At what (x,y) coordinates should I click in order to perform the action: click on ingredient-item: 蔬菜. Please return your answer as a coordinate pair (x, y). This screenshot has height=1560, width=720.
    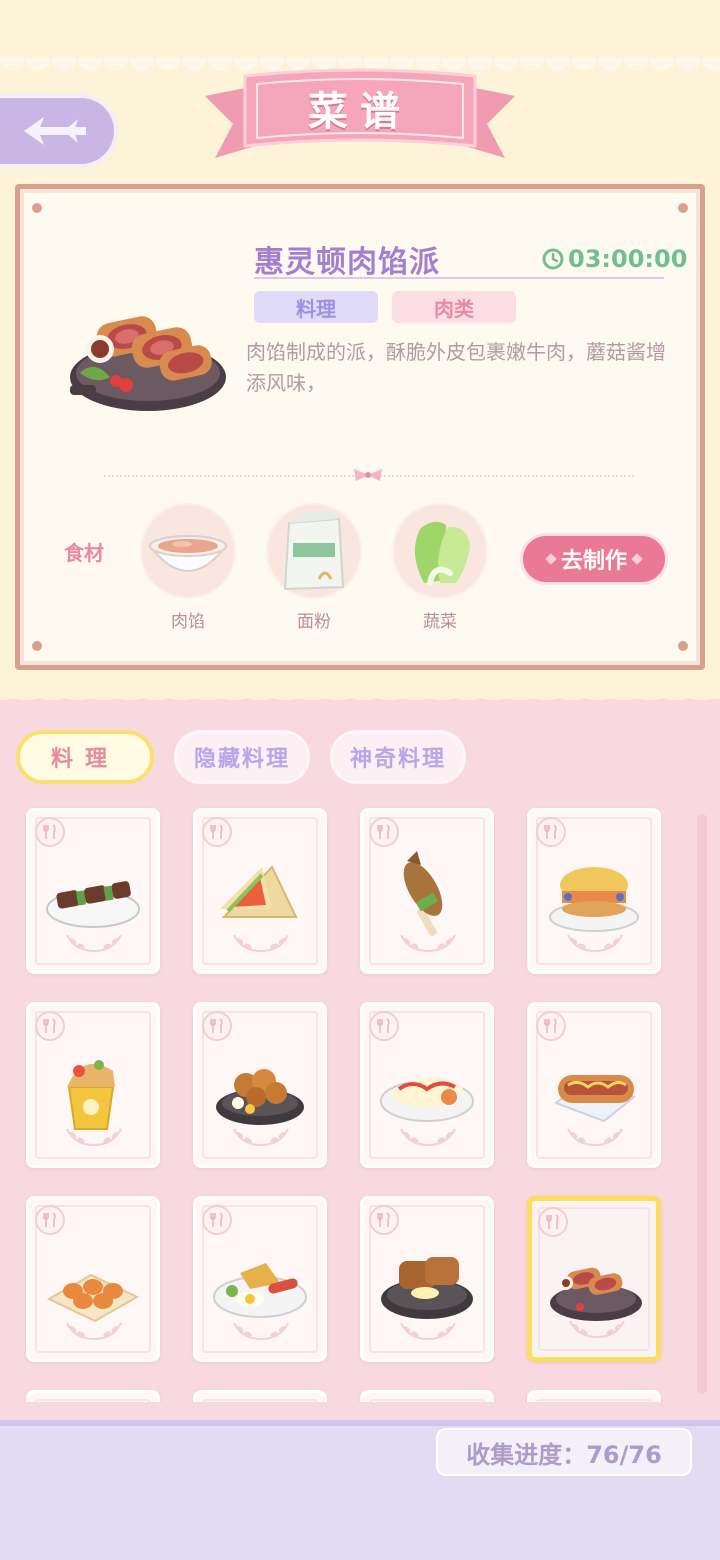
    Looking at the image, I should click on (440, 567).